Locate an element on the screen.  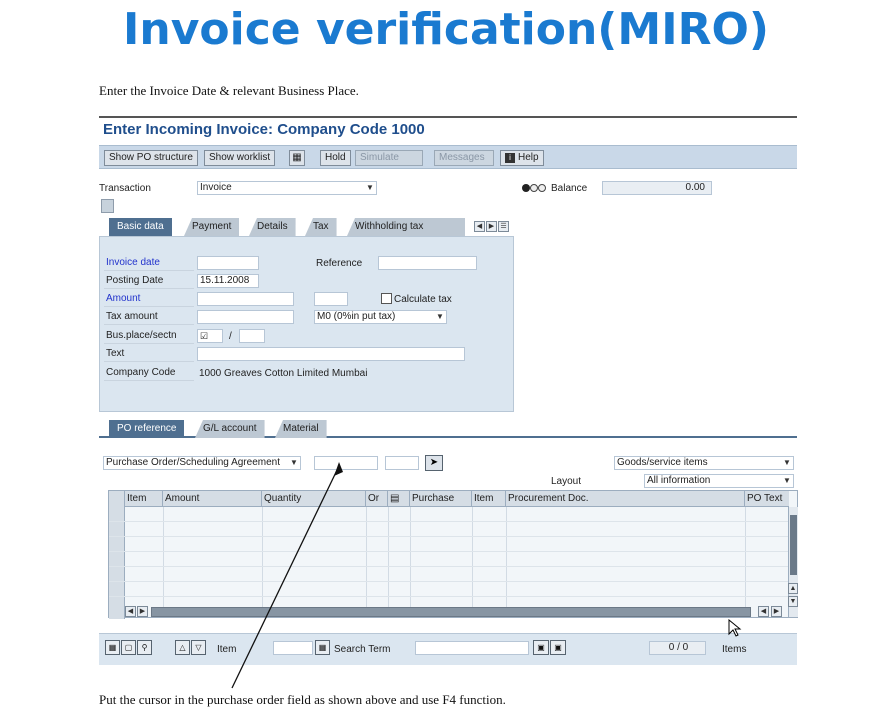
annotation-arrow is located at coordinates (287, 575).